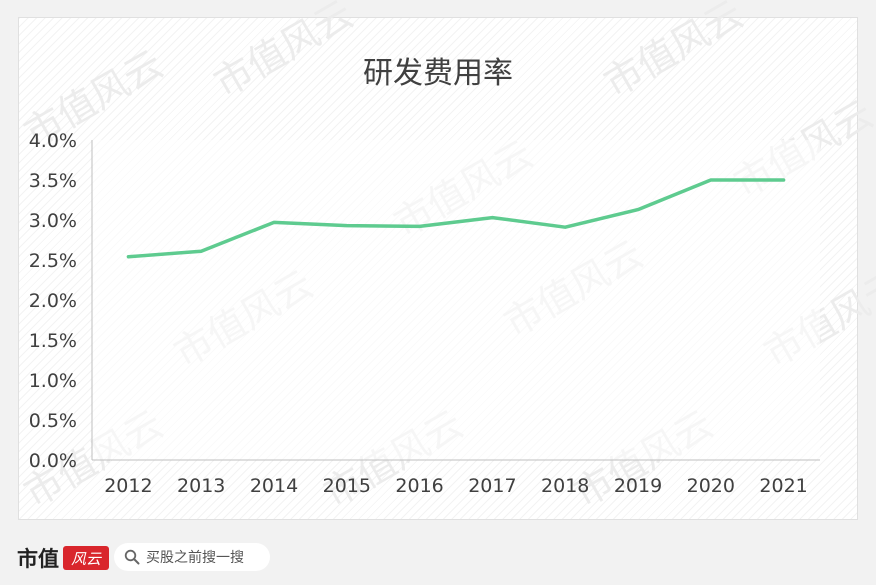 Image resolution: width=876 pixels, height=585 pixels. I want to click on y-tick-label: 2.0%, so click(53, 301).